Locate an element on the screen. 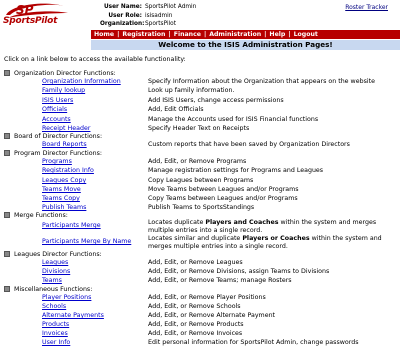 The image size is (400, 350). link-leagues: Leagues is located at coordinates (55, 262).